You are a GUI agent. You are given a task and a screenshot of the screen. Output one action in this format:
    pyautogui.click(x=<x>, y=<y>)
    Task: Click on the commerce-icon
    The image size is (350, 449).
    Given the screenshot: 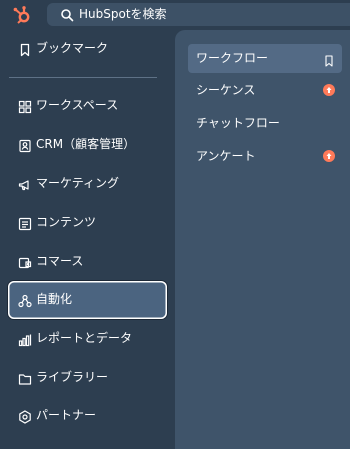 What is the action you would take?
    pyautogui.click(x=25, y=262)
    